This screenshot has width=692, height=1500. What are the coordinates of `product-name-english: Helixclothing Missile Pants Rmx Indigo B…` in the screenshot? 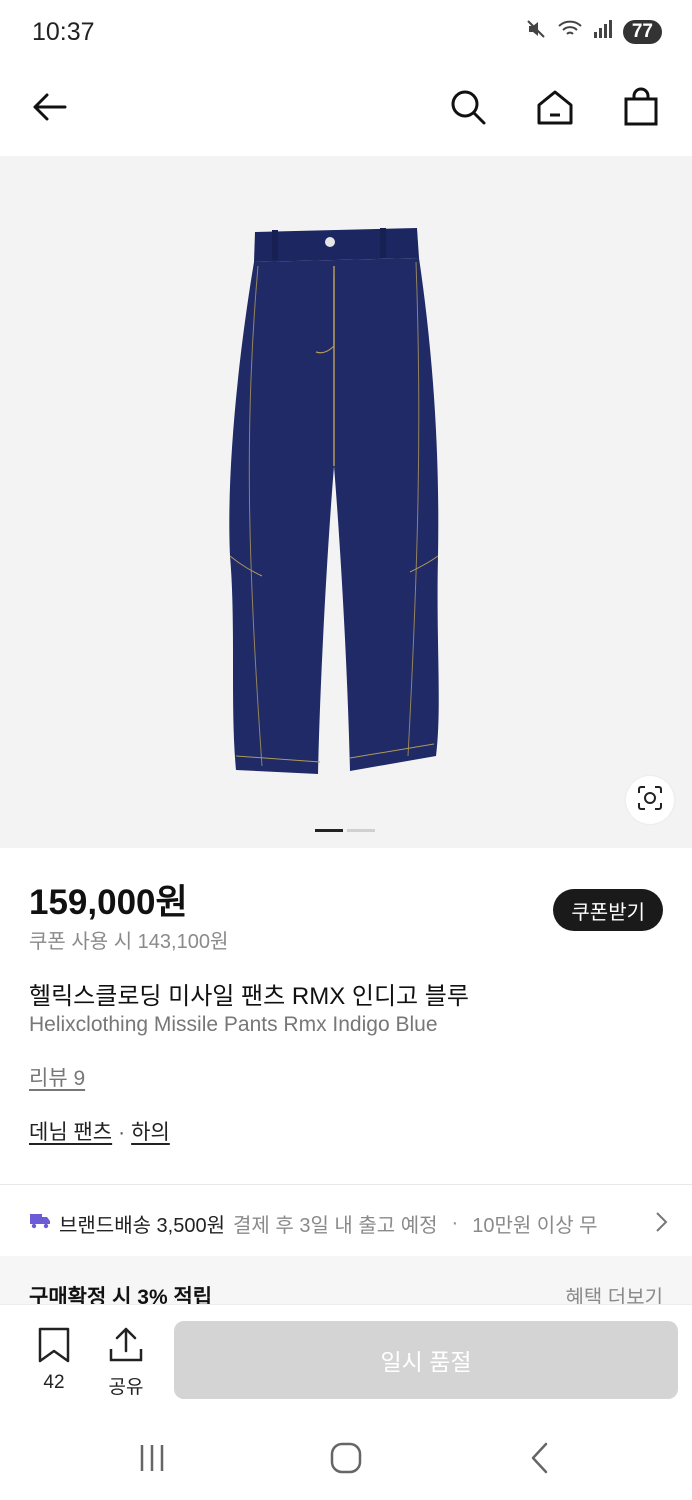 It's located at (233, 1024).